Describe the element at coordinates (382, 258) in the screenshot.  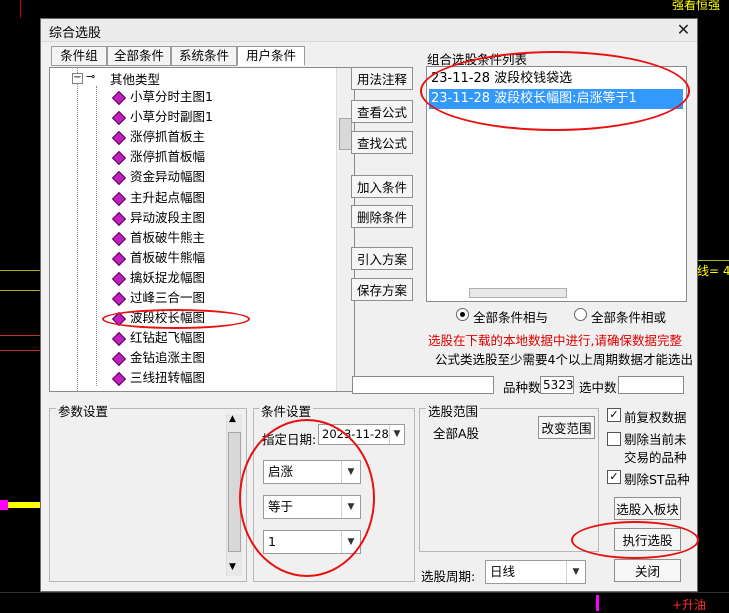
I see `import-plan-button: 引入方案` at that location.